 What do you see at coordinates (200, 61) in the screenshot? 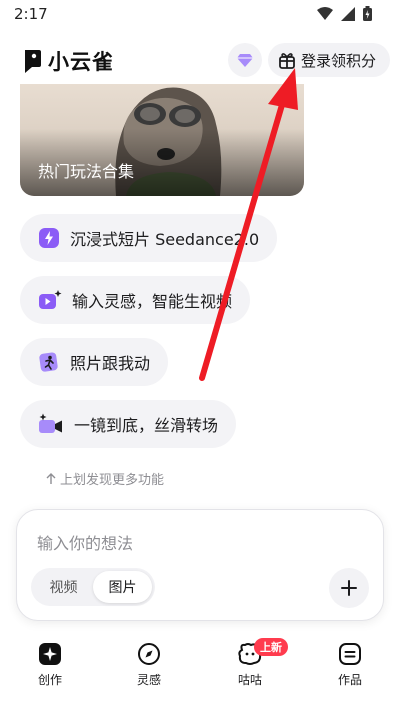
I see `app-header: 小云雀 登录领积分` at bounding box center [200, 61].